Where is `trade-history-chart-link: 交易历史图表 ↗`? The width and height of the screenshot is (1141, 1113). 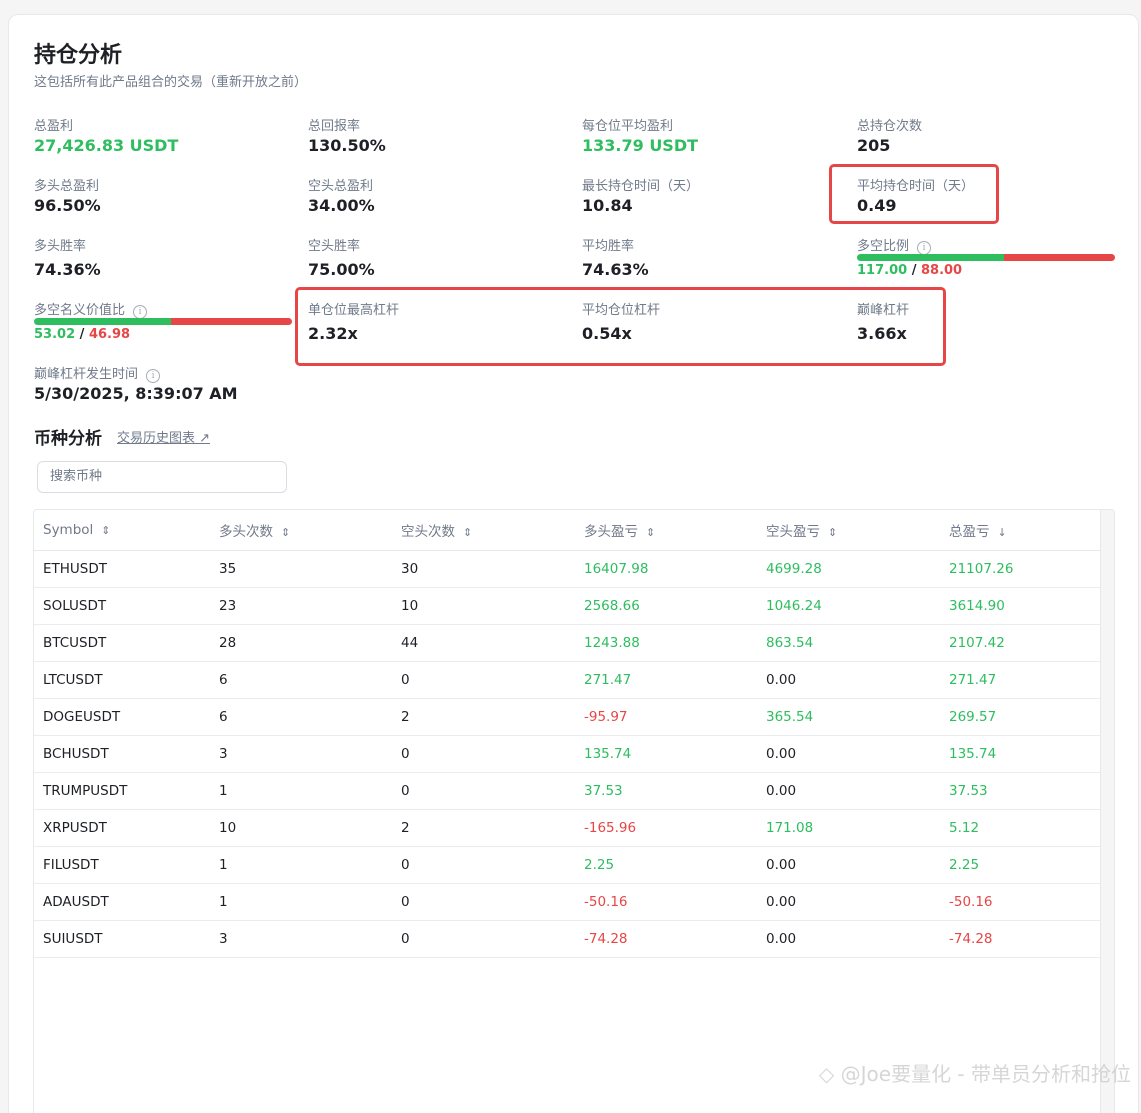
trade-history-chart-link: 交易历史图表 ↗ is located at coordinates (163, 436).